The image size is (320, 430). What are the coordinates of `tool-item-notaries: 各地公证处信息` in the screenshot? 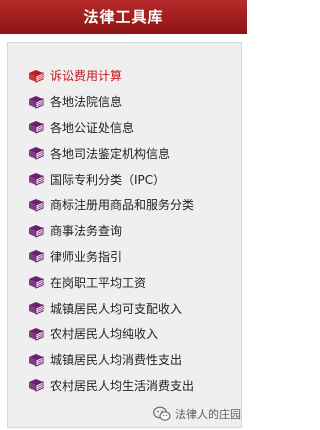 It's located at (111, 128).